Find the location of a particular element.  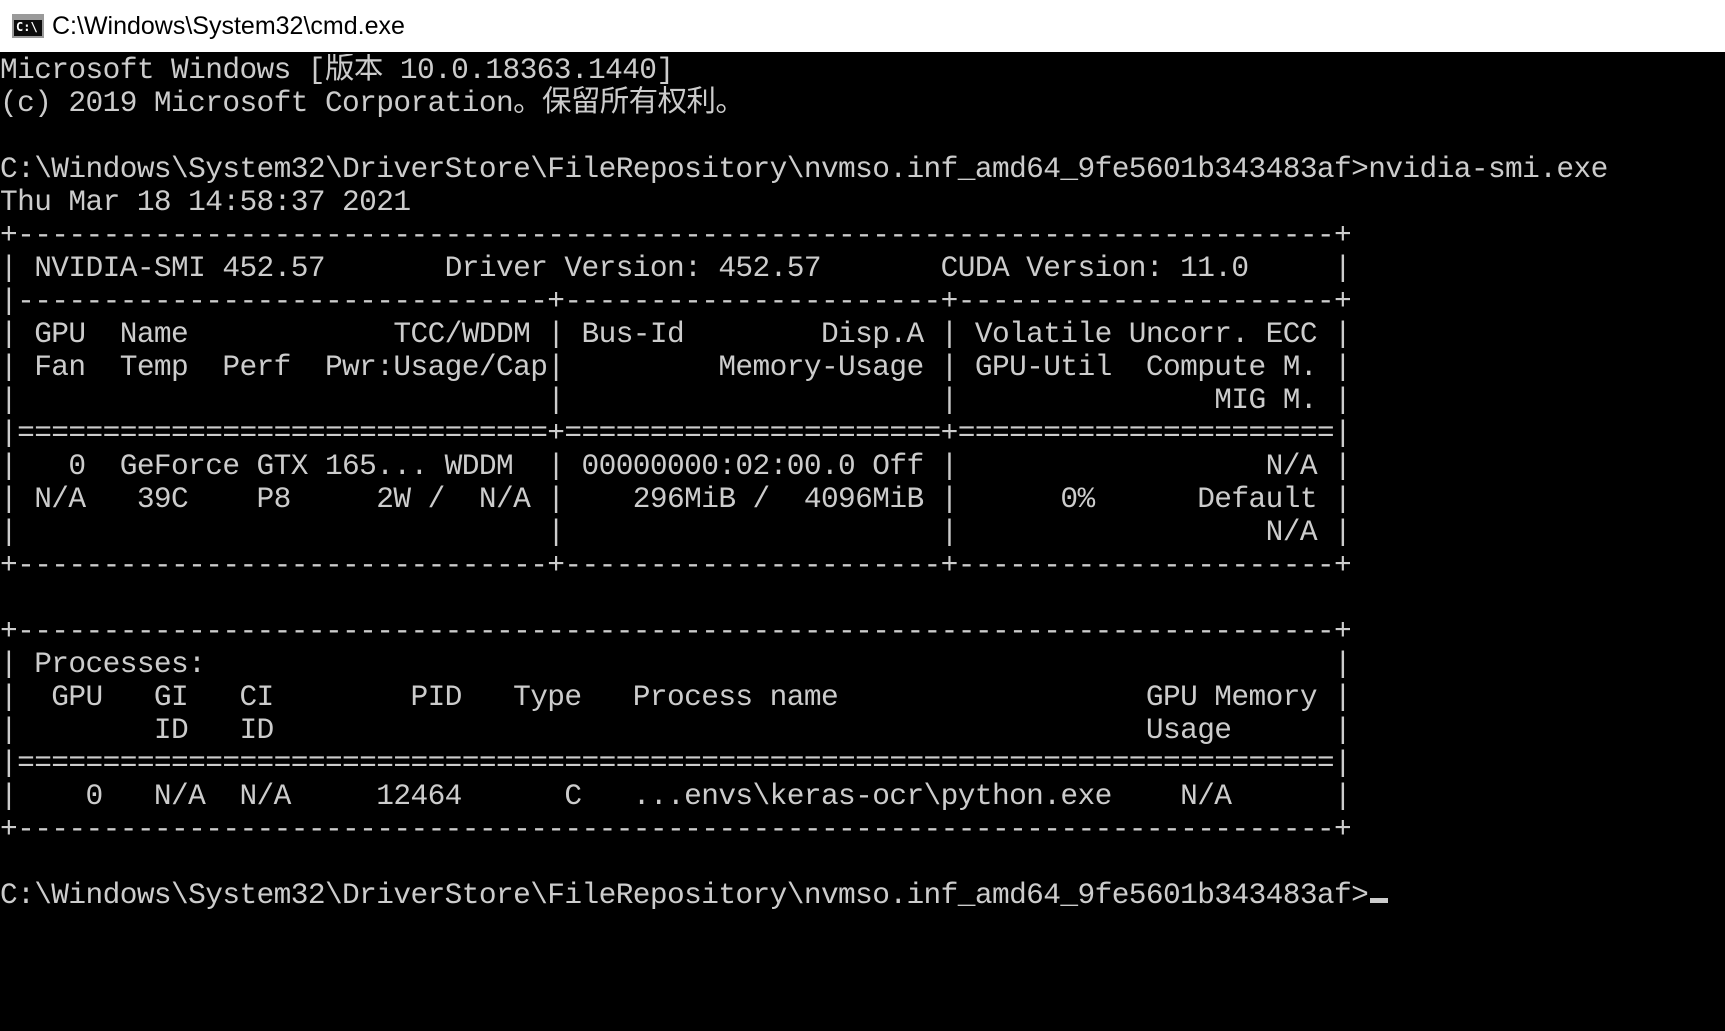

title-bar: C:\ C:\Windows\System32\cmd.exe is located at coordinates (862, 26).